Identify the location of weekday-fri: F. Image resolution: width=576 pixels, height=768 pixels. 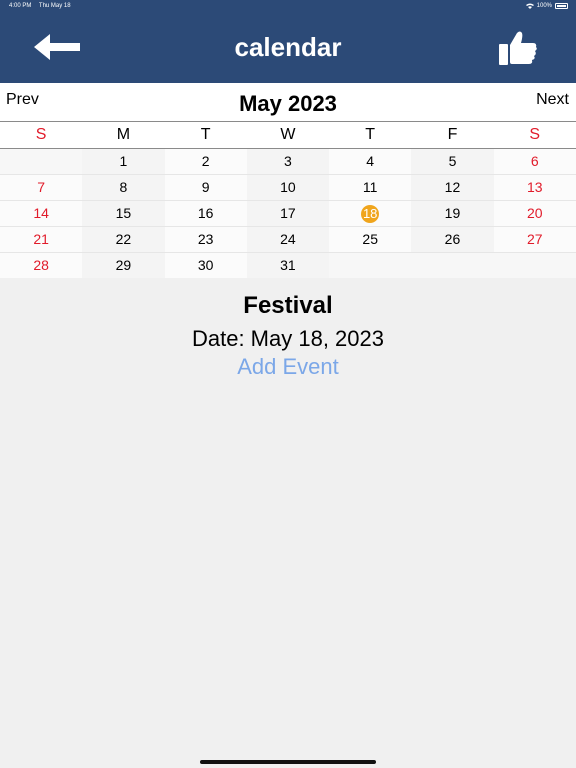
(452, 134).